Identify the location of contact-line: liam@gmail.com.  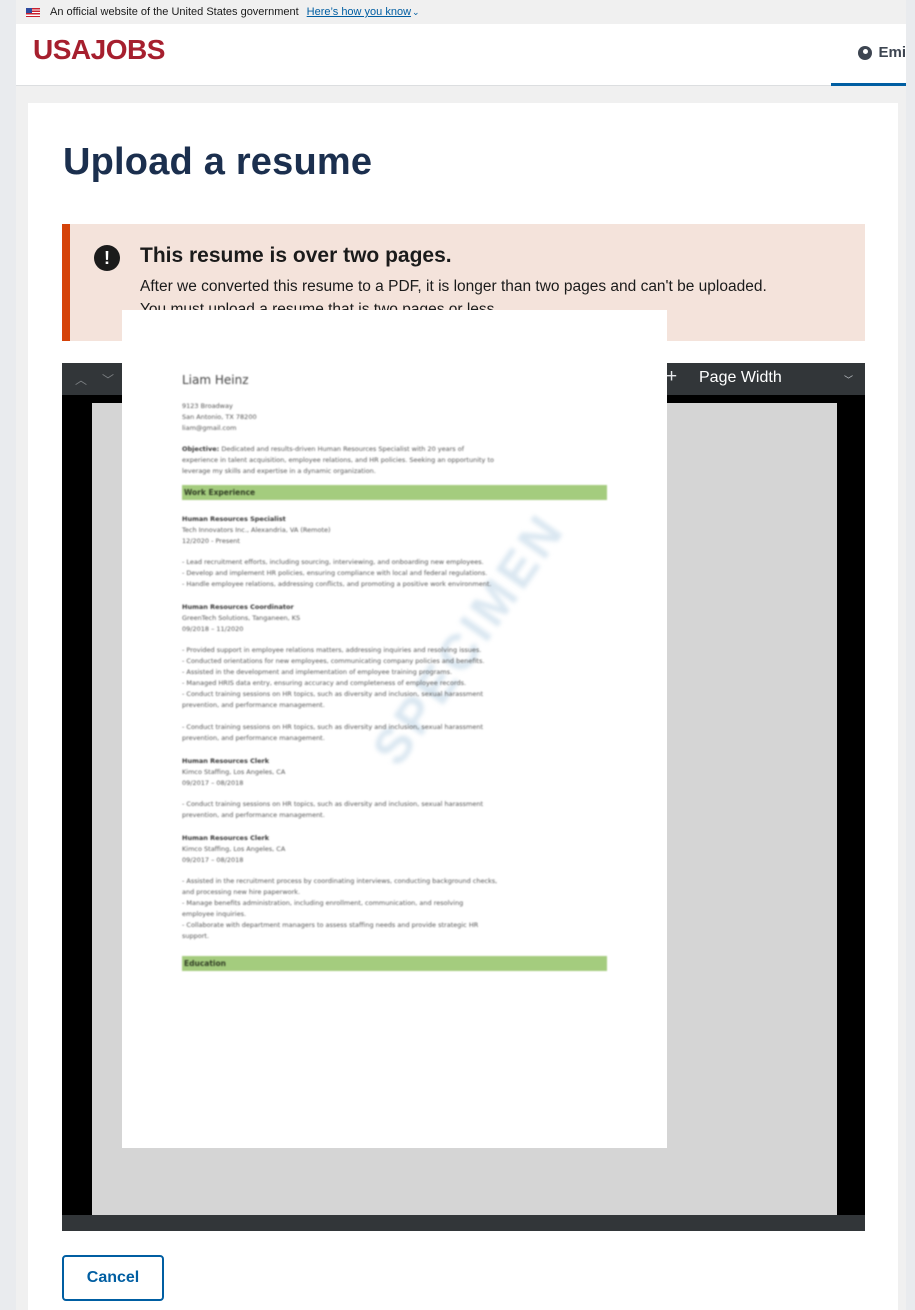
(209, 428).